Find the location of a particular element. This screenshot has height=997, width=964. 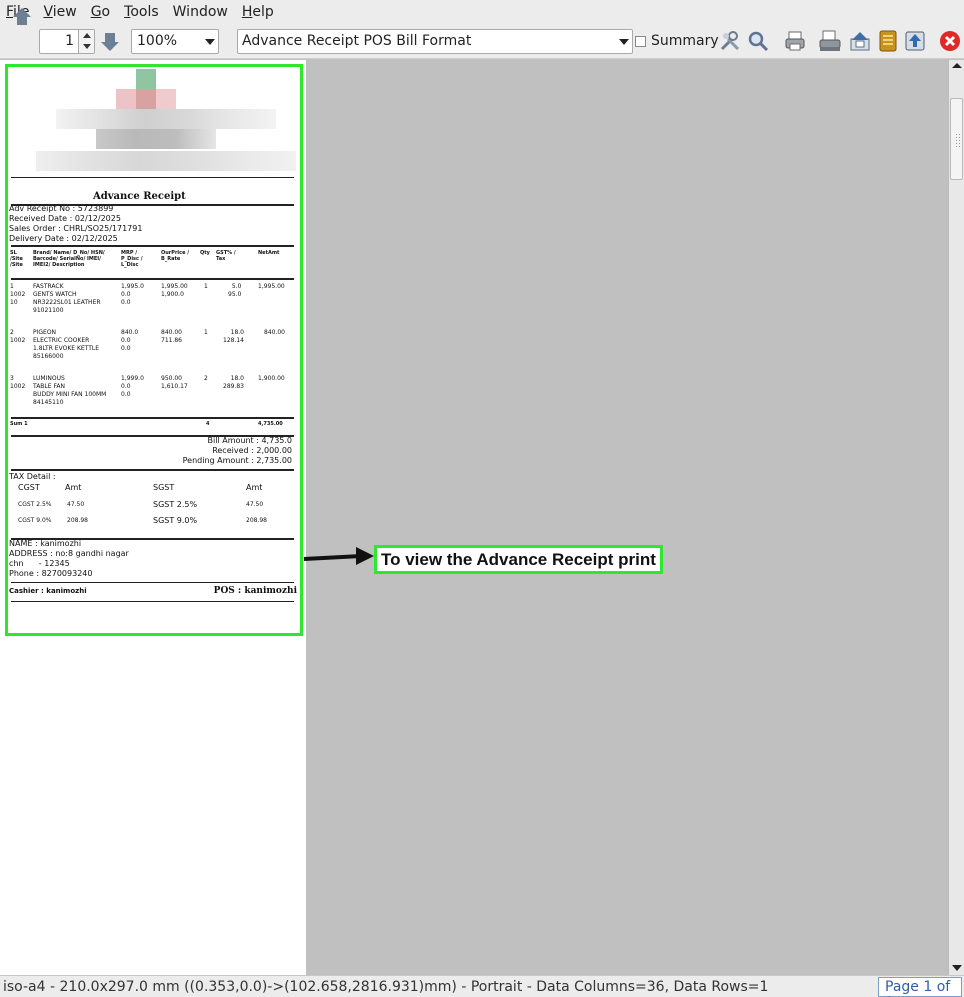

pending-amount: Pending Amount : 2,735.00 is located at coordinates (237, 460).